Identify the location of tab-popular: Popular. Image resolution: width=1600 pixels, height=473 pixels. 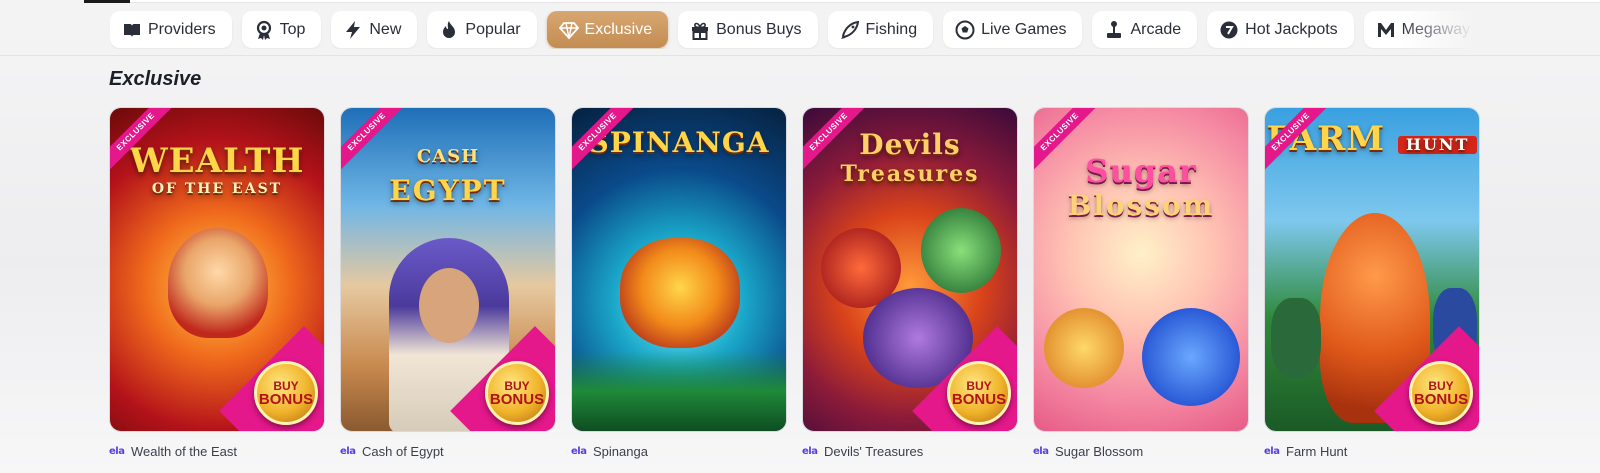
(482, 29).